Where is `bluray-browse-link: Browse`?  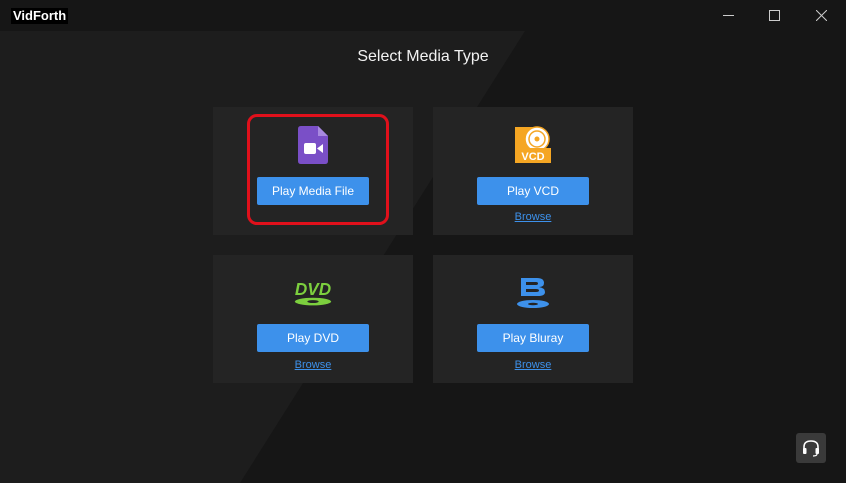 bluray-browse-link: Browse is located at coordinates (533, 365).